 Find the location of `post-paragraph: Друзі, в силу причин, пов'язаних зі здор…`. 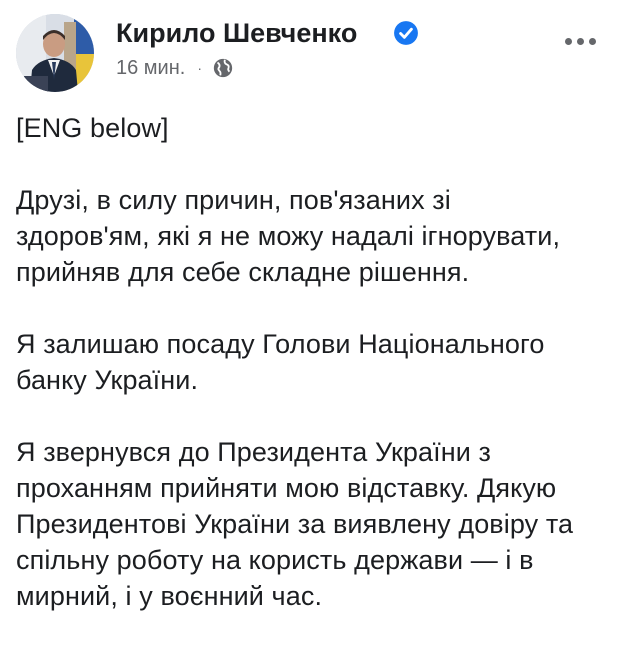

post-paragraph: Друзі, в силу причин, пов'язаних зі здор… is located at coordinates (288, 236).